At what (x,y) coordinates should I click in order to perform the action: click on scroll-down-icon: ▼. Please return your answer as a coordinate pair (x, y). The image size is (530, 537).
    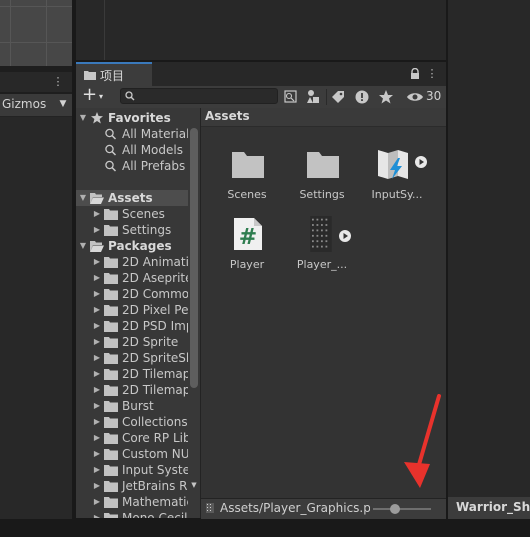
    Looking at the image, I should click on (194, 485).